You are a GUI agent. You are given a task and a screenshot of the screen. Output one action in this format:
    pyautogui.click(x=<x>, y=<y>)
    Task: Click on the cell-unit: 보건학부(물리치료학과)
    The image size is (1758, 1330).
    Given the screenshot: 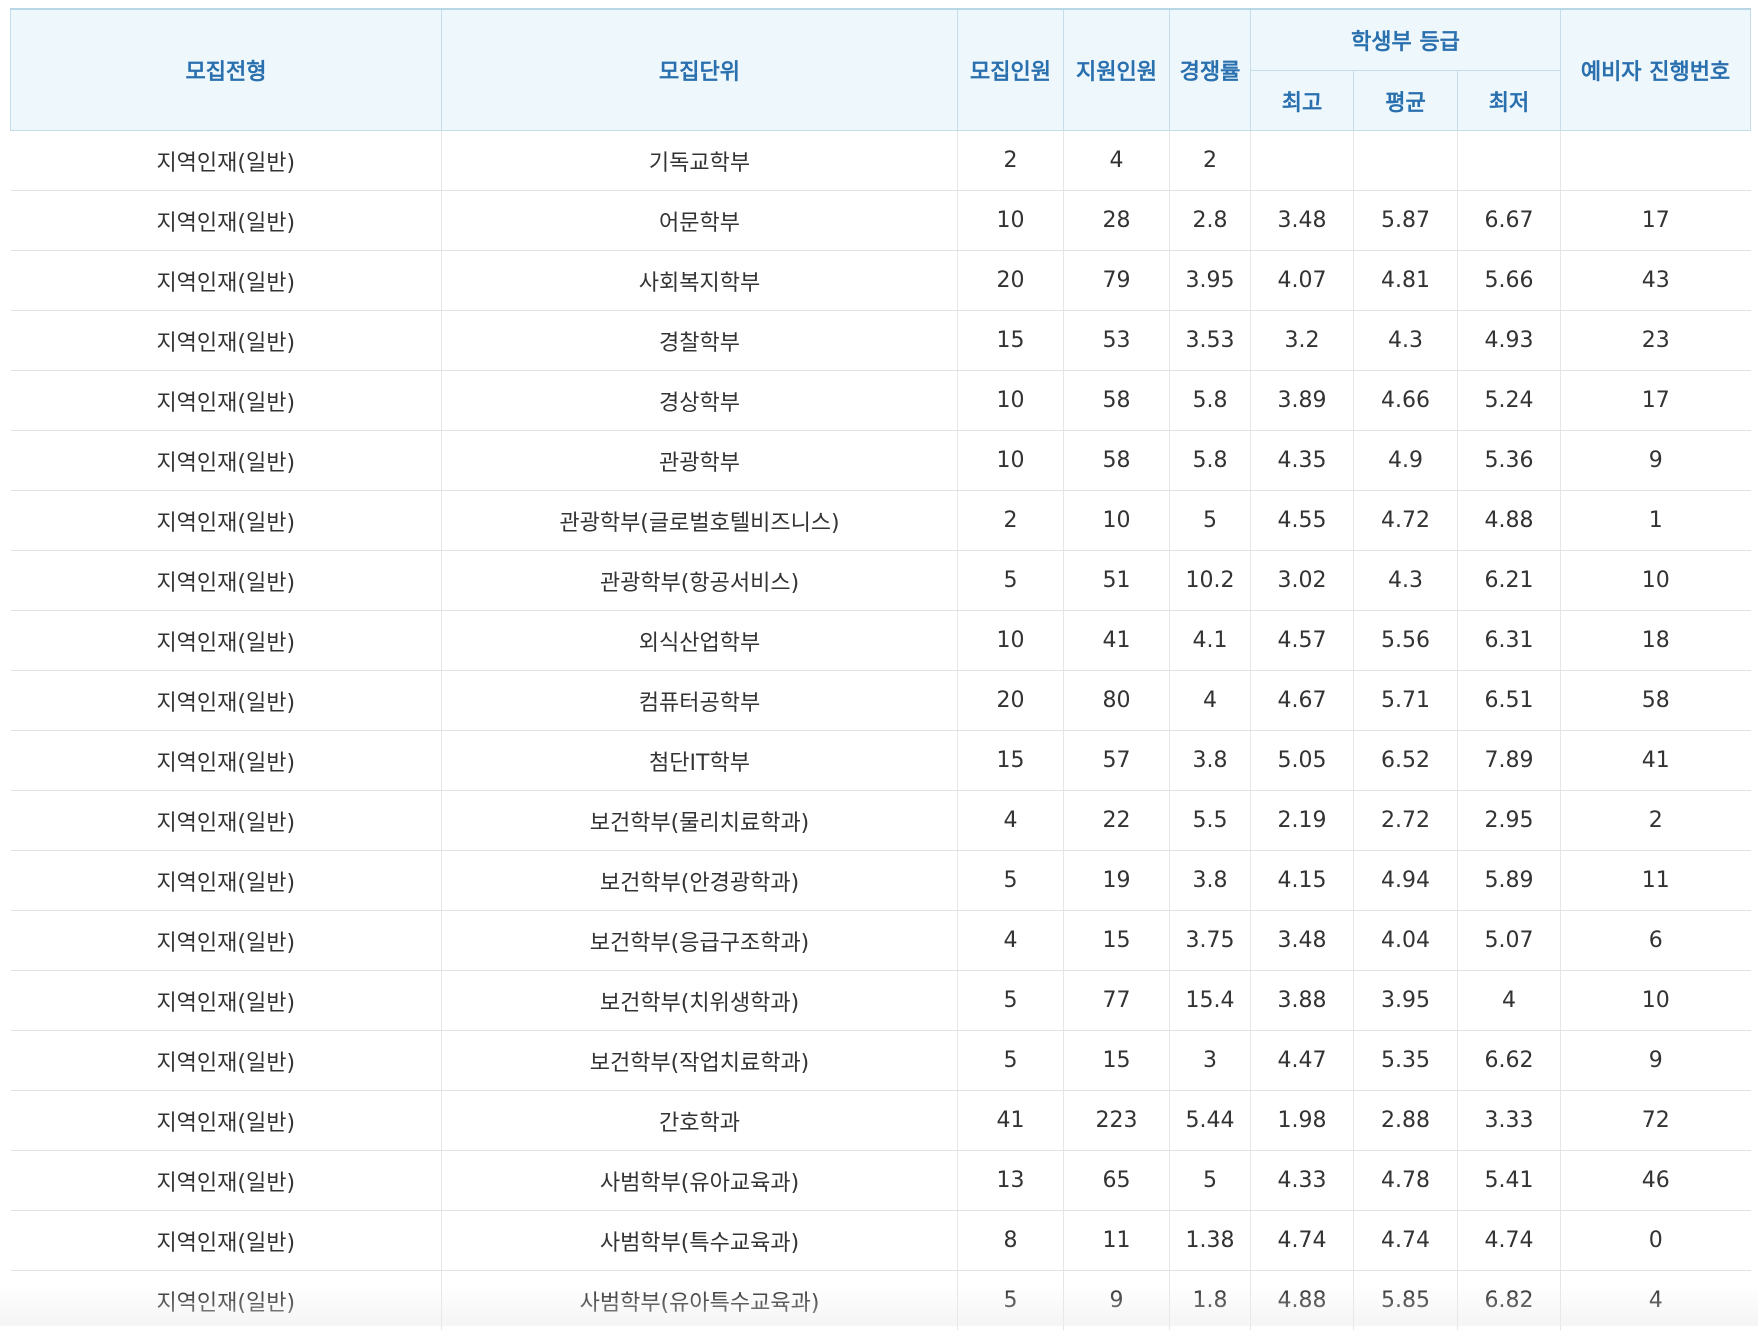 What is the action you would take?
    pyautogui.click(x=700, y=821)
    